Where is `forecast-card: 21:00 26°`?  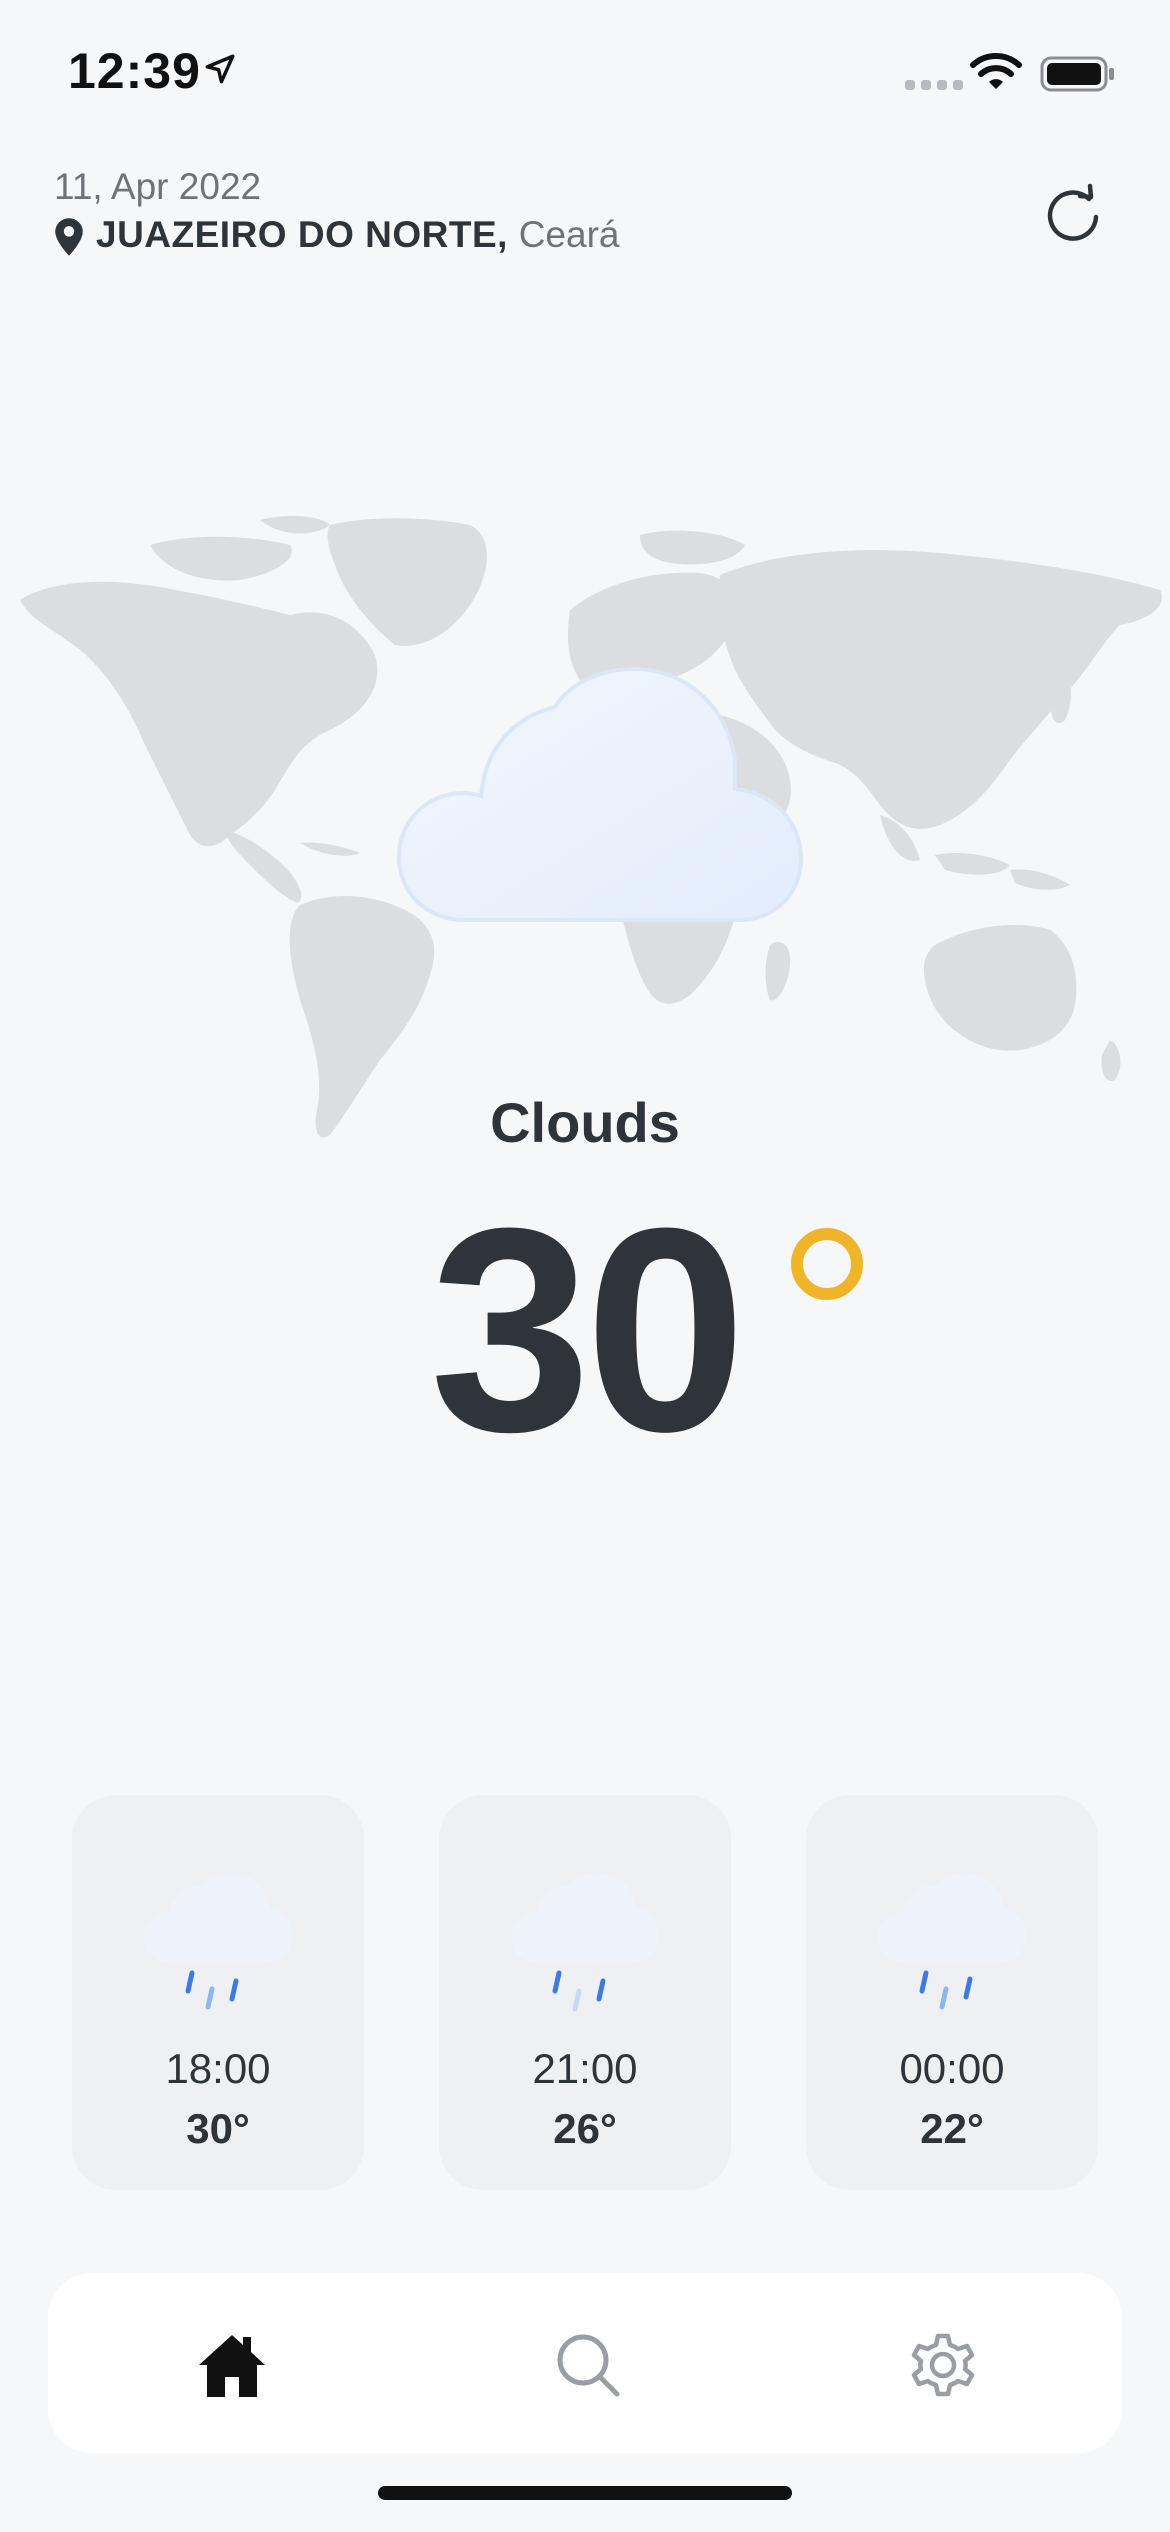
forecast-card: 21:00 26° is located at coordinates (585, 1992).